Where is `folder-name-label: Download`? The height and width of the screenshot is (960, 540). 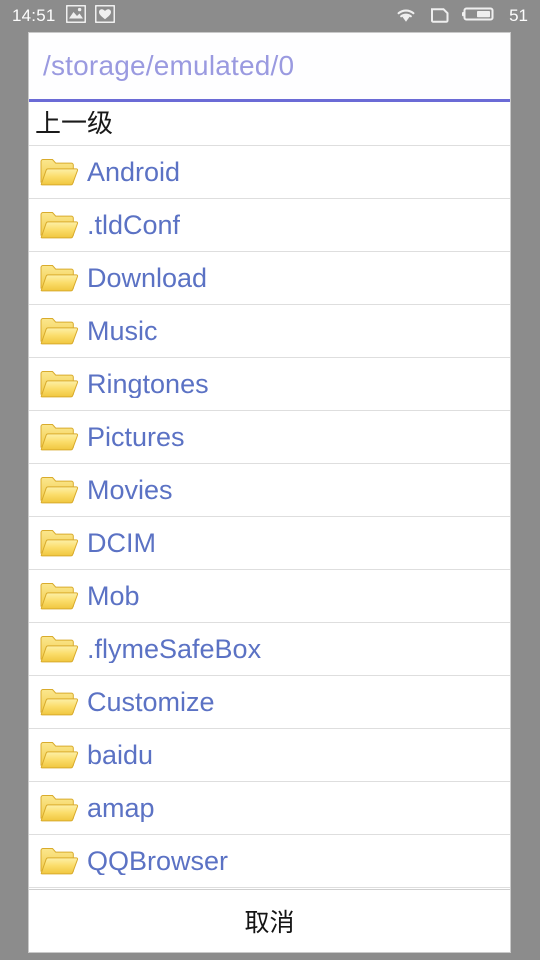 folder-name-label: Download is located at coordinates (147, 278).